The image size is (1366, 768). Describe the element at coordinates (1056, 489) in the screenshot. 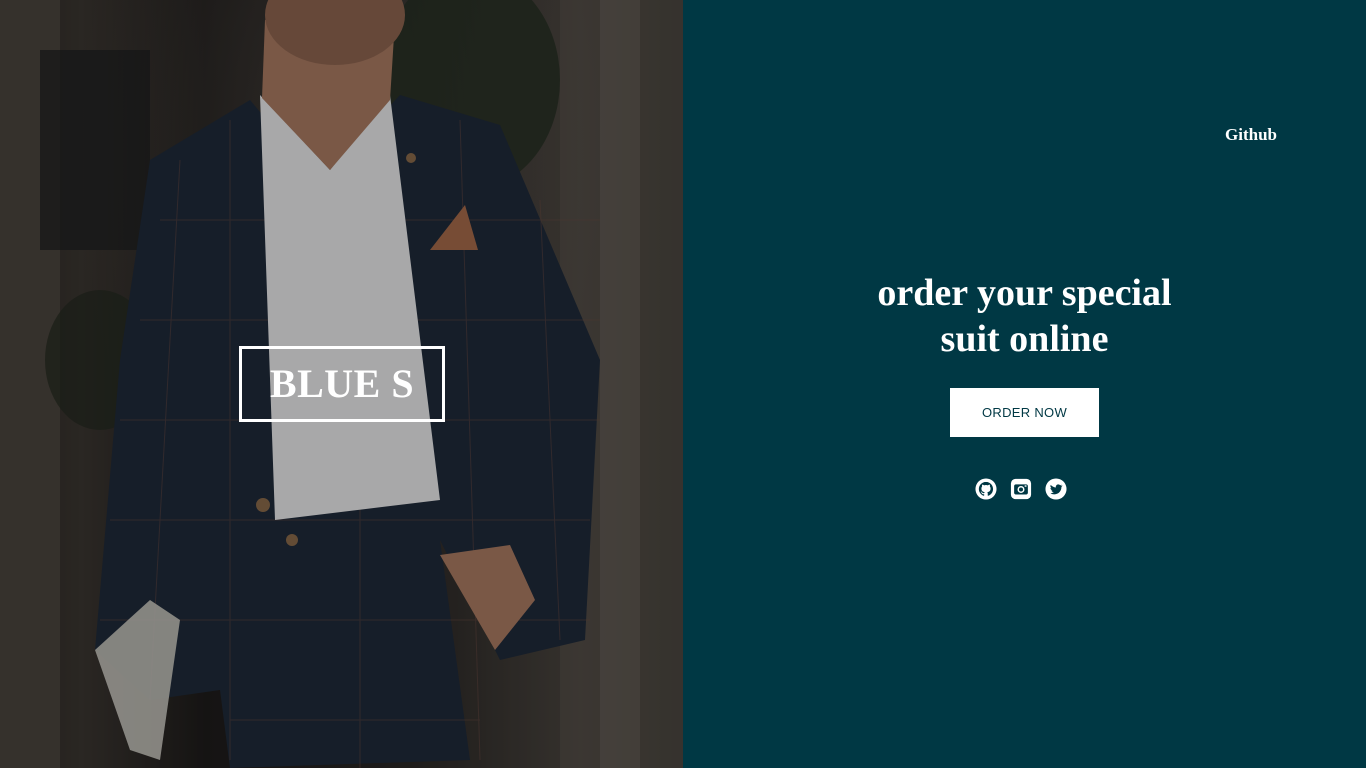

I see `twitter-icon` at that location.